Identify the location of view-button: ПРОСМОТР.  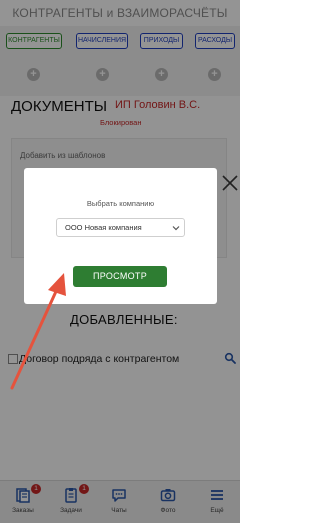
(120, 276).